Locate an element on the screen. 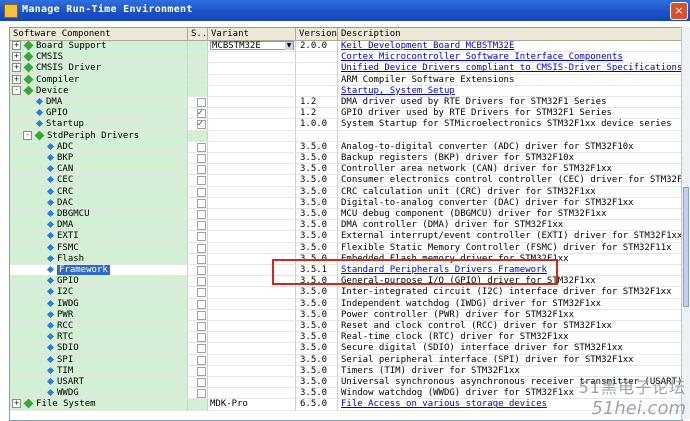 The width and height of the screenshot is (690, 421). component-cell: CRC is located at coordinates (99, 192).